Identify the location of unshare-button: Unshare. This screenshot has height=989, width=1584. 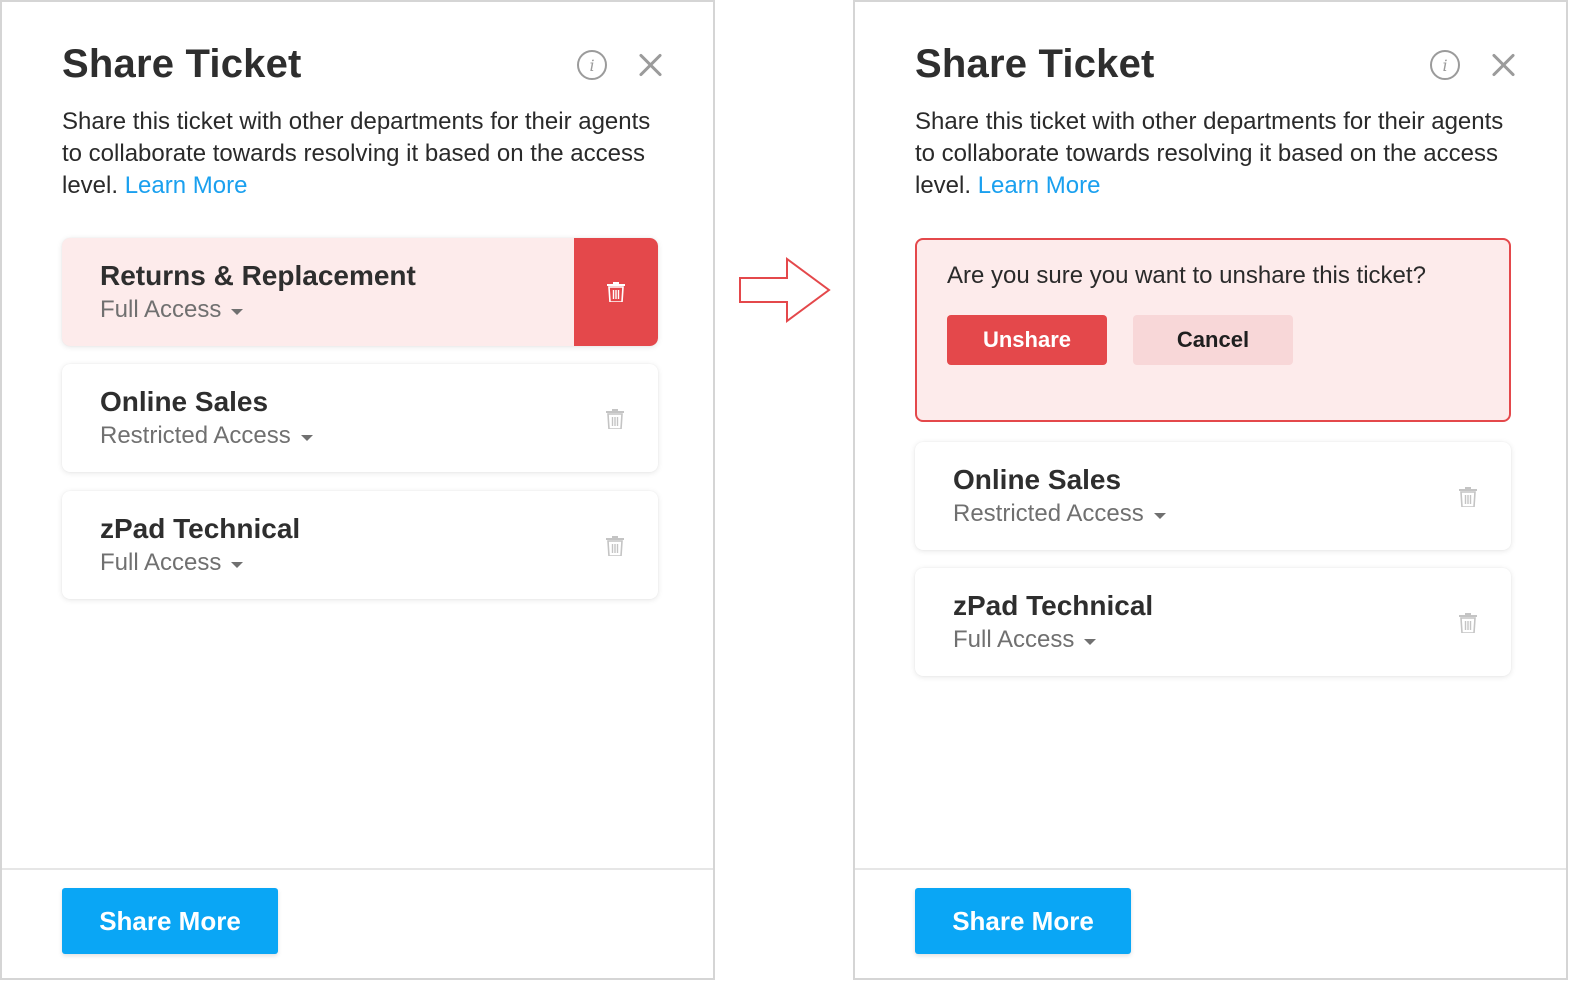
(1027, 340).